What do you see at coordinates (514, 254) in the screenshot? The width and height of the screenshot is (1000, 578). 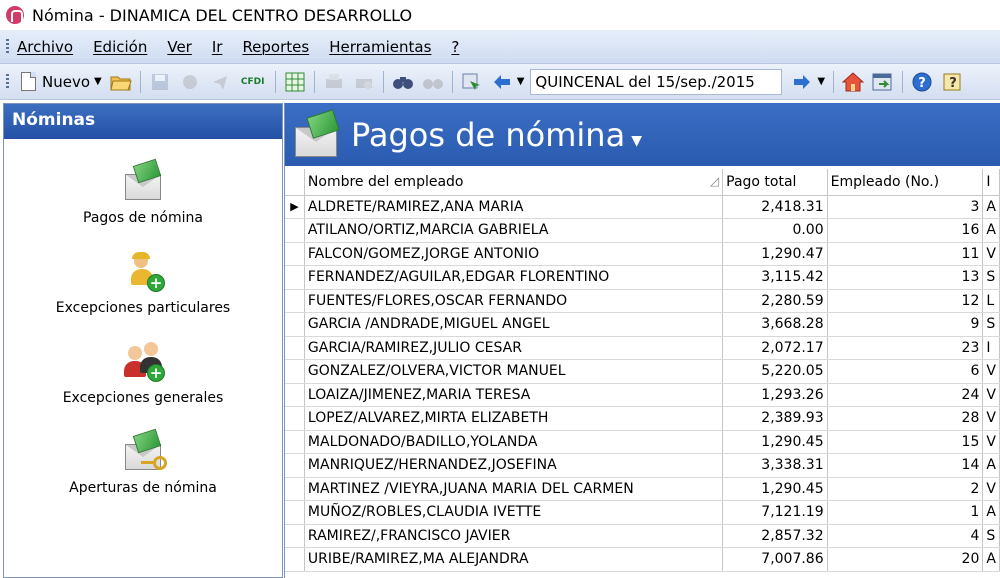 I see `cell-employee-name: FALCON/GOMEZ,JORGE ANTONIO` at bounding box center [514, 254].